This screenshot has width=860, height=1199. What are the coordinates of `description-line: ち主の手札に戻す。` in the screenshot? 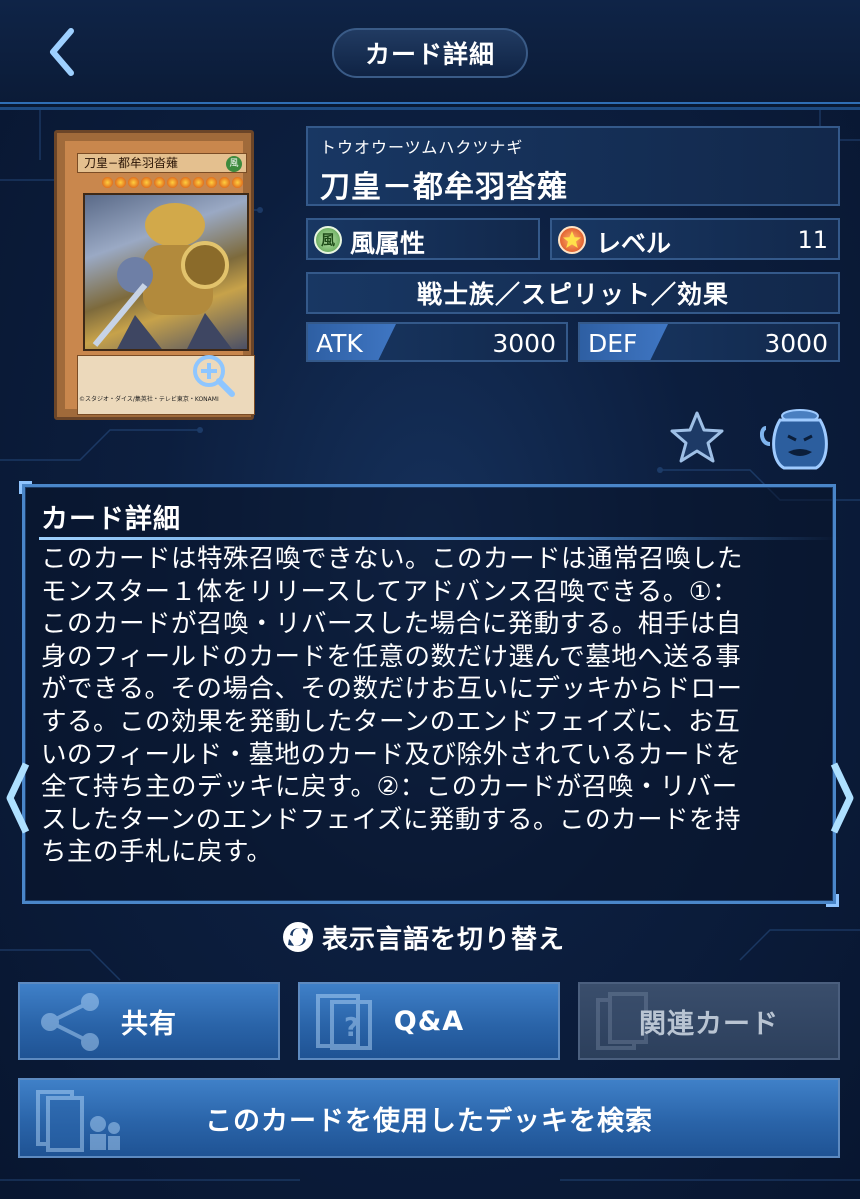 It's located at (157, 852).